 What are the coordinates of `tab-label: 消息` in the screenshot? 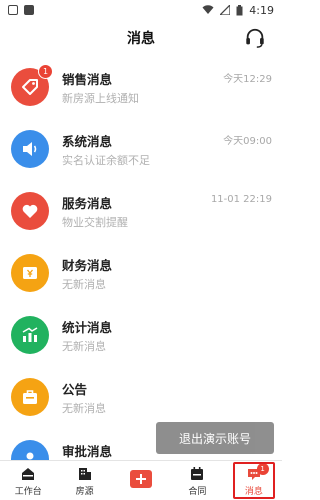 It's located at (253, 492).